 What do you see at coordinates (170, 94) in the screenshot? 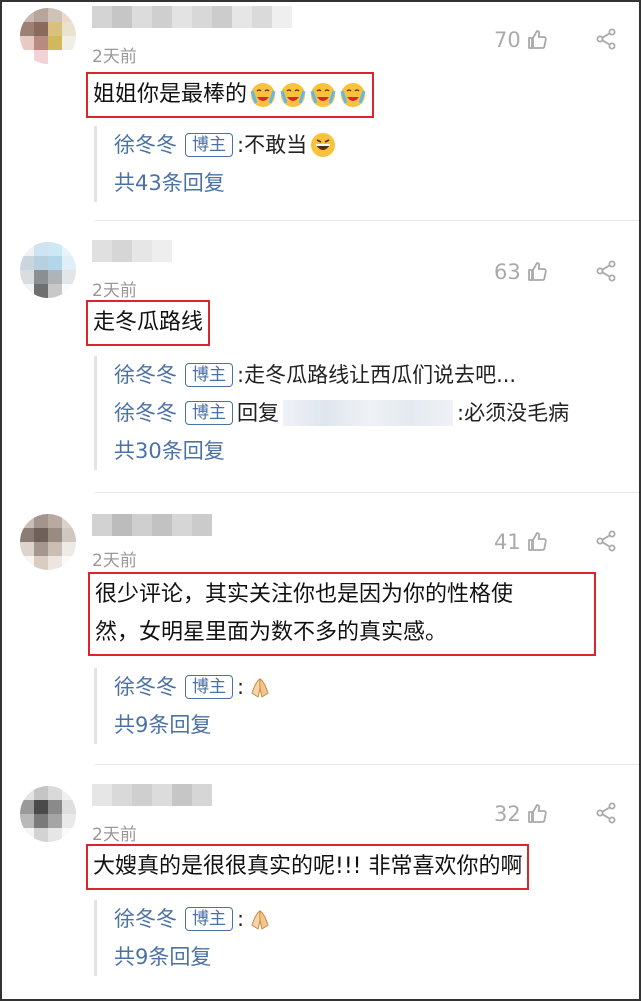
I see `comment-text: 姐姐你是最棒的` at bounding box center [170, 94].